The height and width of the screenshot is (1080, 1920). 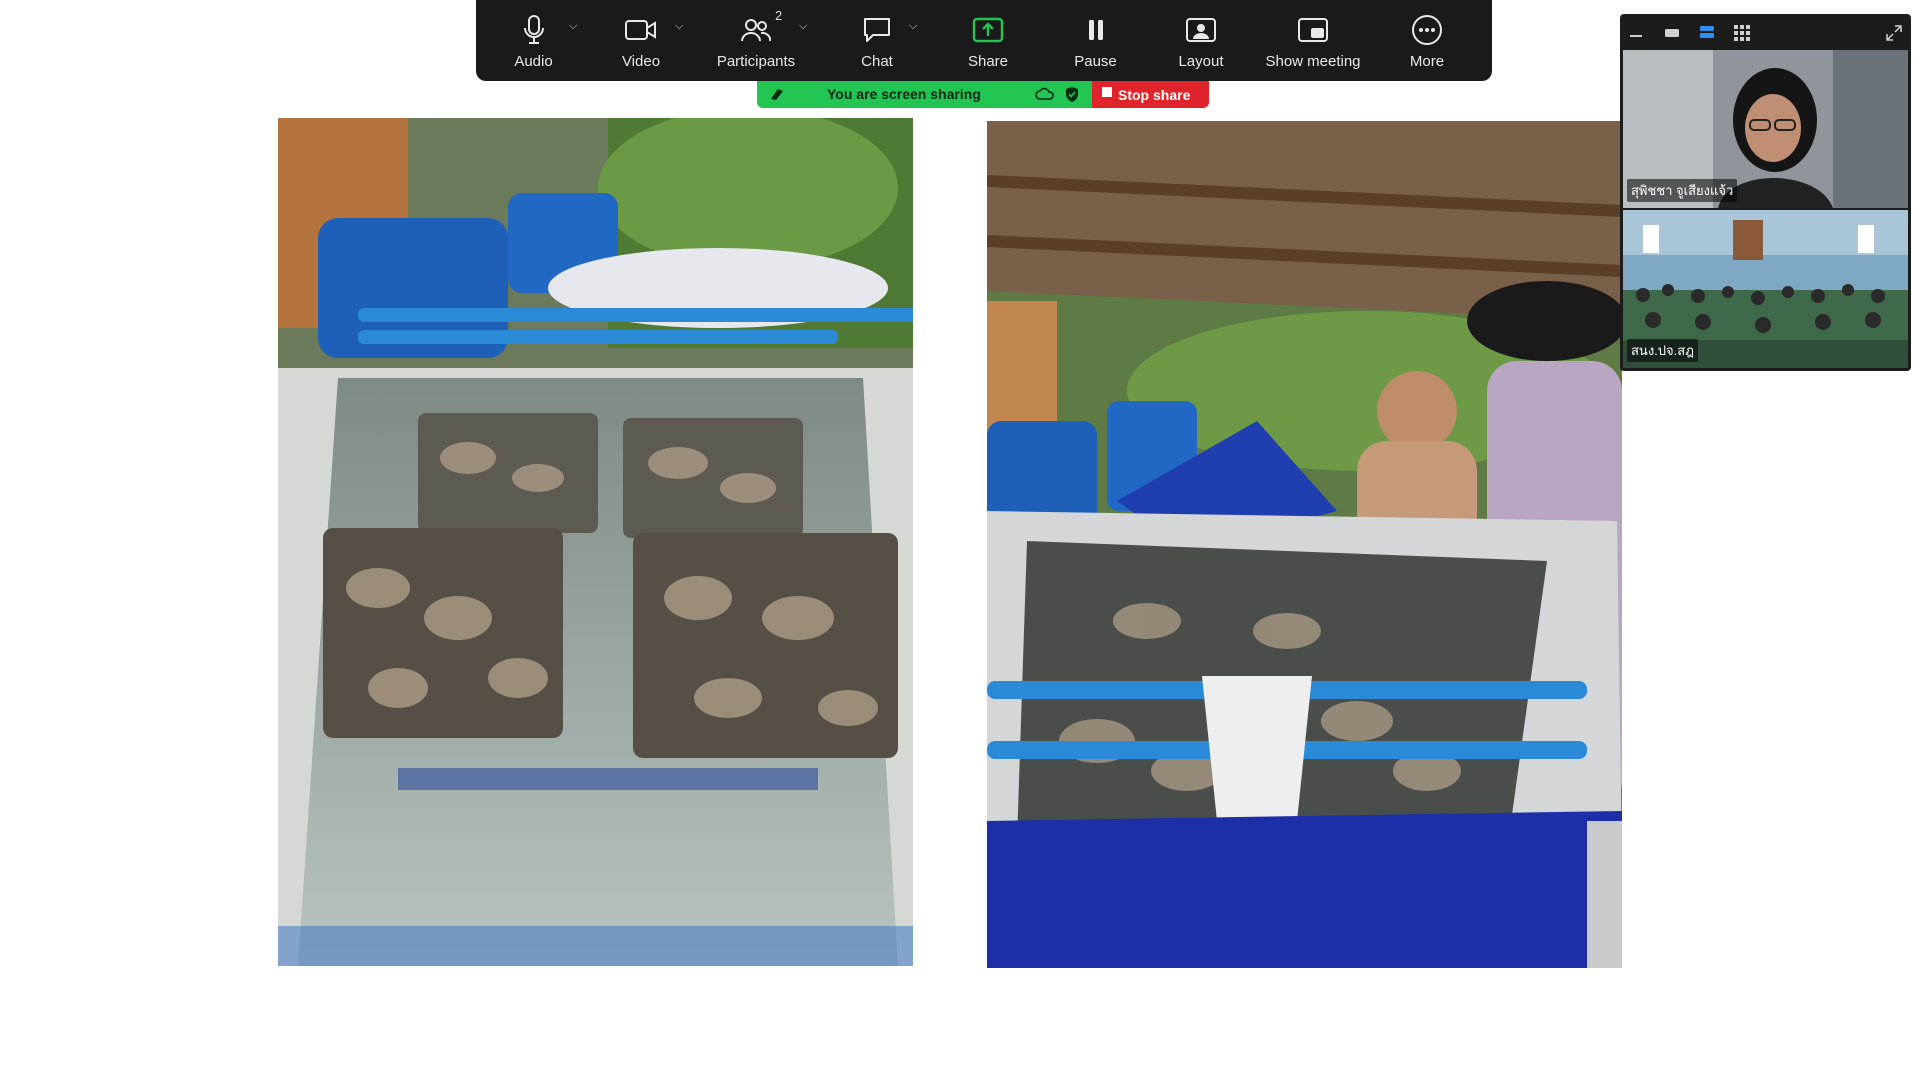 I want to click on show-meeting-label: Show meeting, so click(x=1313, y=61).